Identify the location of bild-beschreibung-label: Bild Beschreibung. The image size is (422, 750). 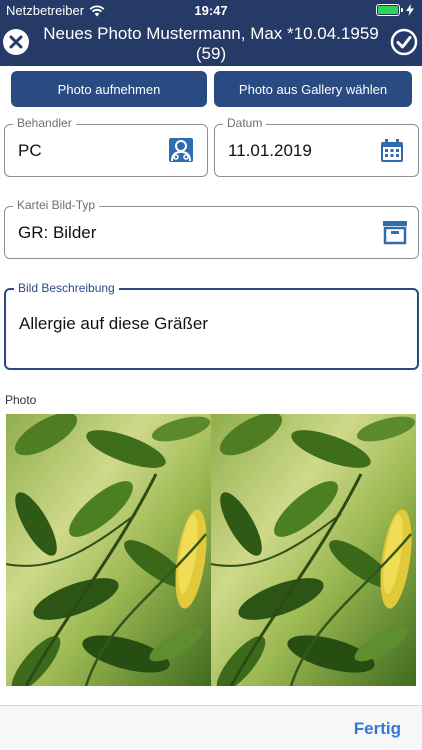
(66, 288).